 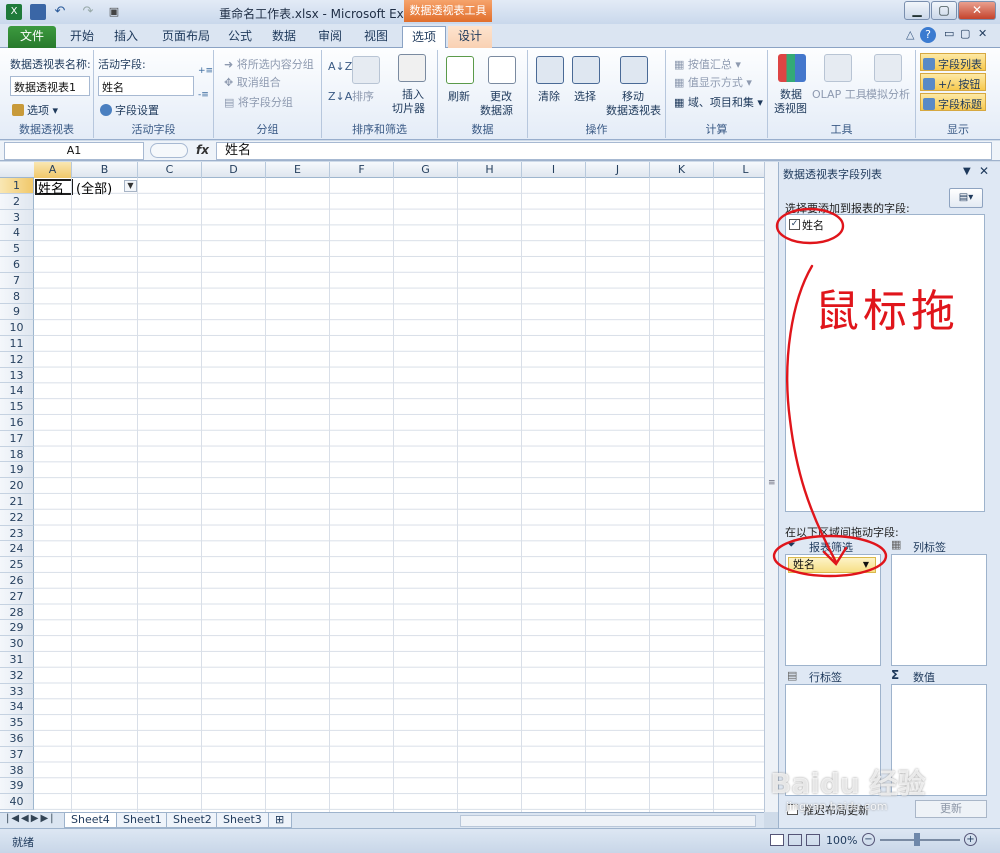 What do you see at coordinates (17, 786) in the screenshot?
I see `row-header: 39` at bounding box center [17, 786].